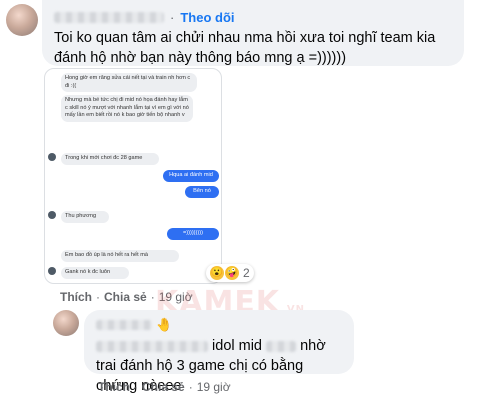  What do you see at coordinates (22, 20) in the screenshot?
I see `commenter-avatar` at bounding box center [22, 20].